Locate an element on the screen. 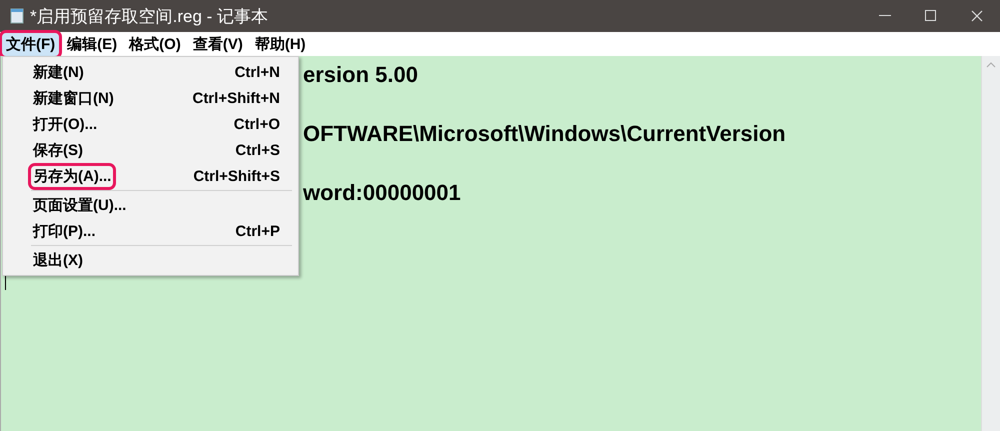 This screenshot has height=431, width=1000. text-line: OFTWARE\Microsoft\Windows\CurrentVersion is located at coordinates (545, 134).